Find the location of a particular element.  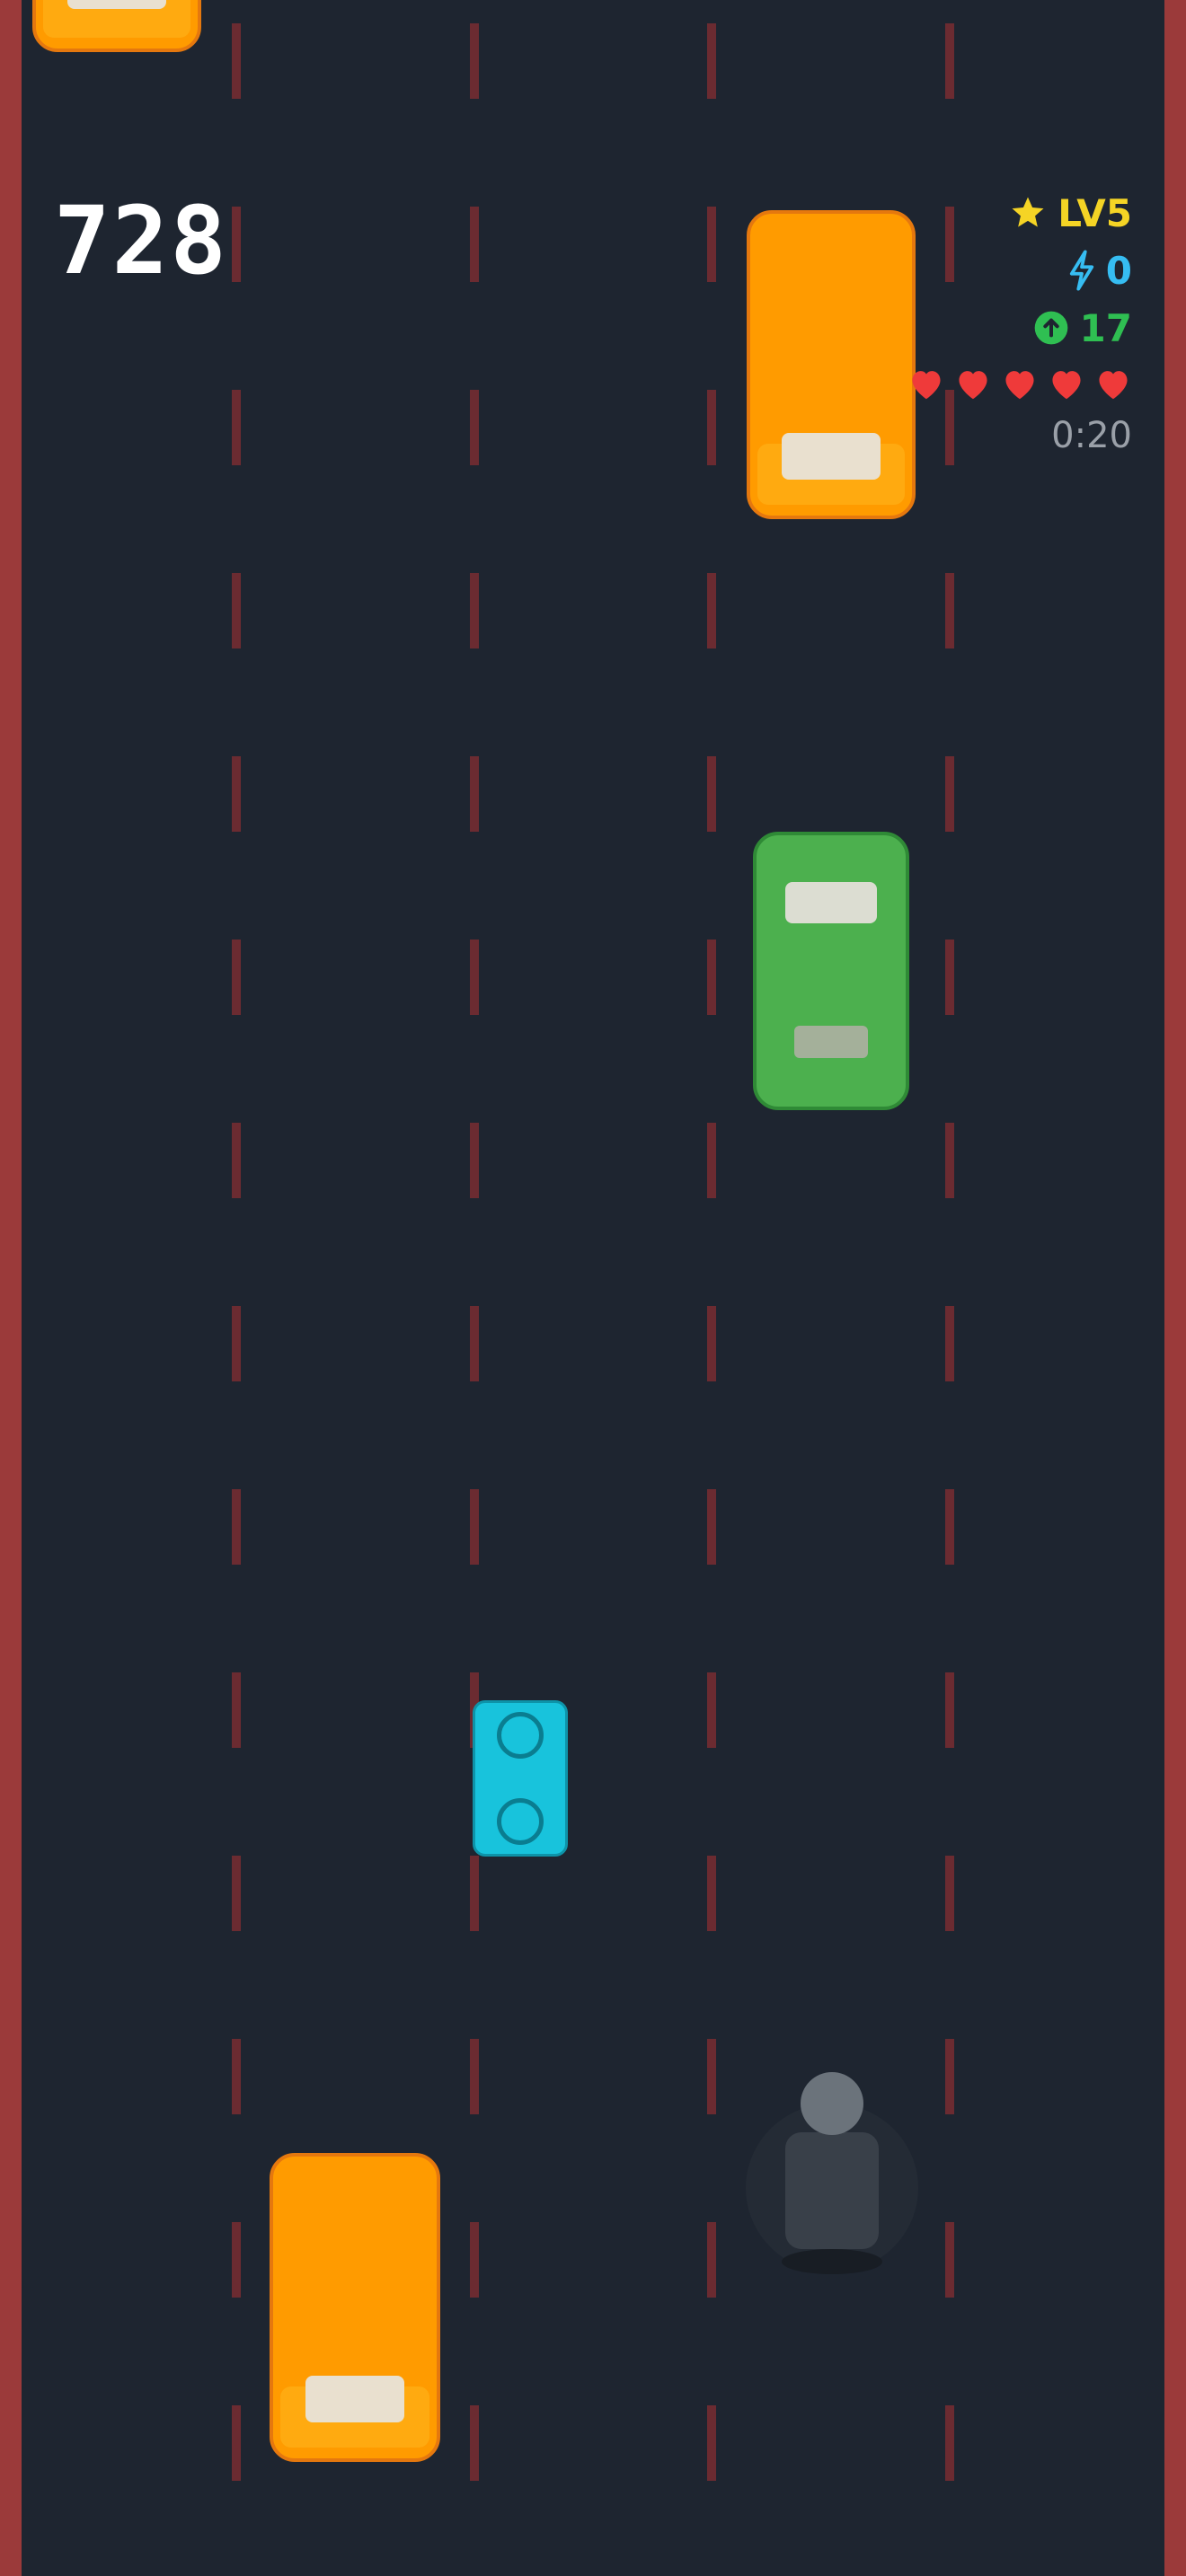

timer: 0:20 is located at coordinates (1091, 435).